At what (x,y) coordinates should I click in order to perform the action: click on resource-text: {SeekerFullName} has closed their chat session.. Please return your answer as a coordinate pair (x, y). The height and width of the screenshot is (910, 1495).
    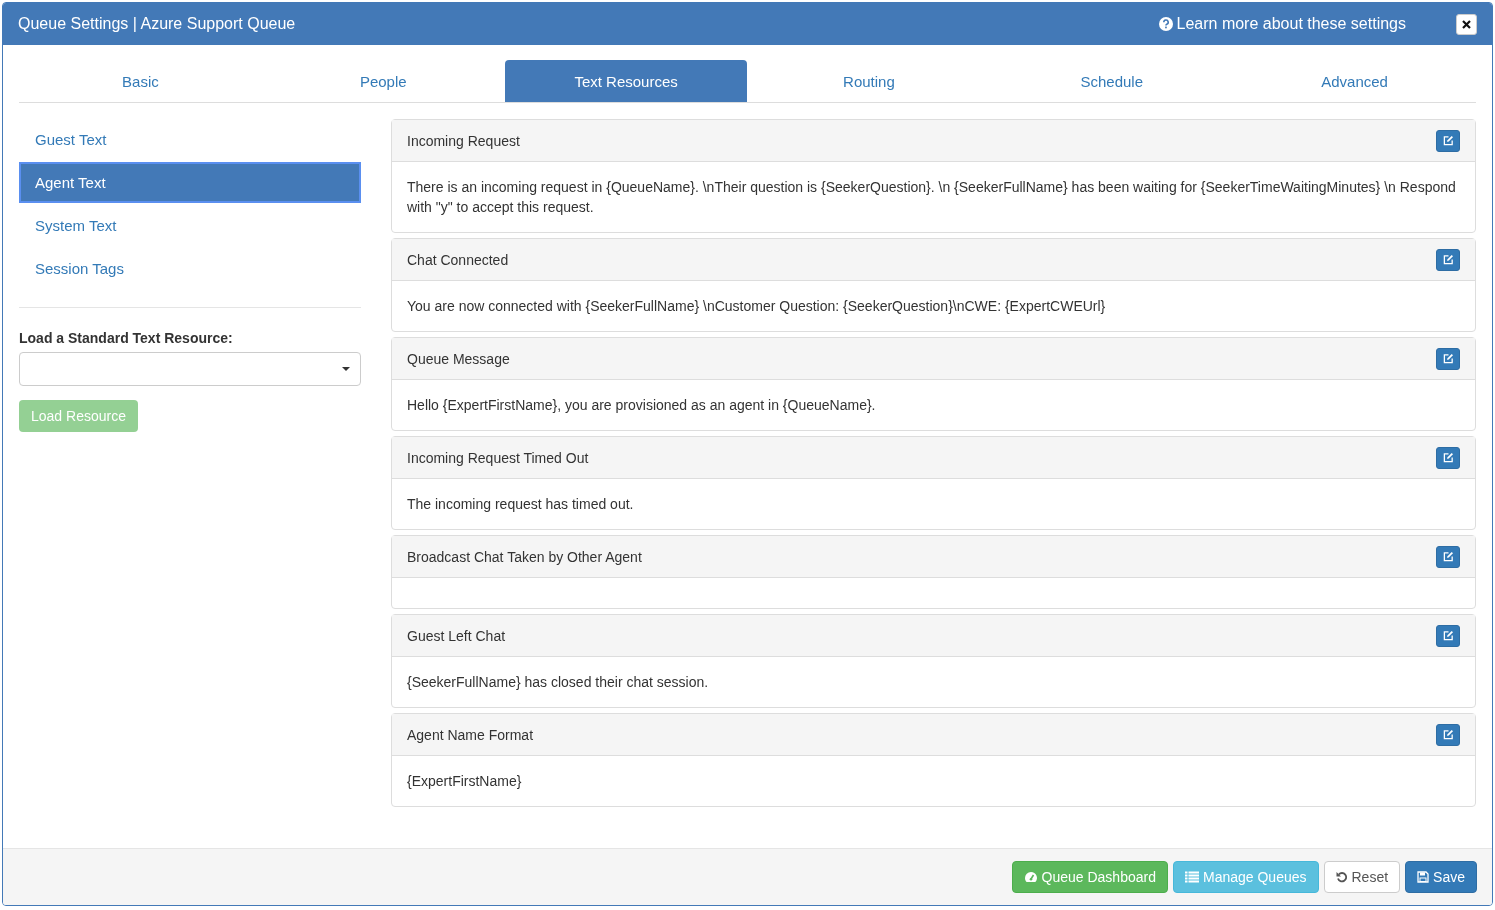
    Looking at the image, I should click on (558, 682).